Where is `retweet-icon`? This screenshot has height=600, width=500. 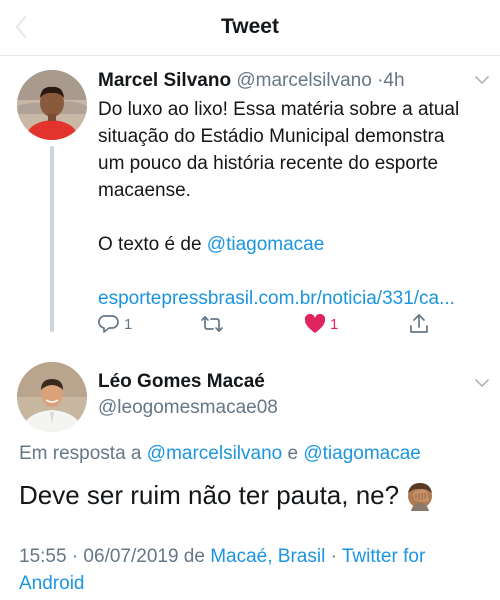
retweet-icon is located at coordinates (212, 324).